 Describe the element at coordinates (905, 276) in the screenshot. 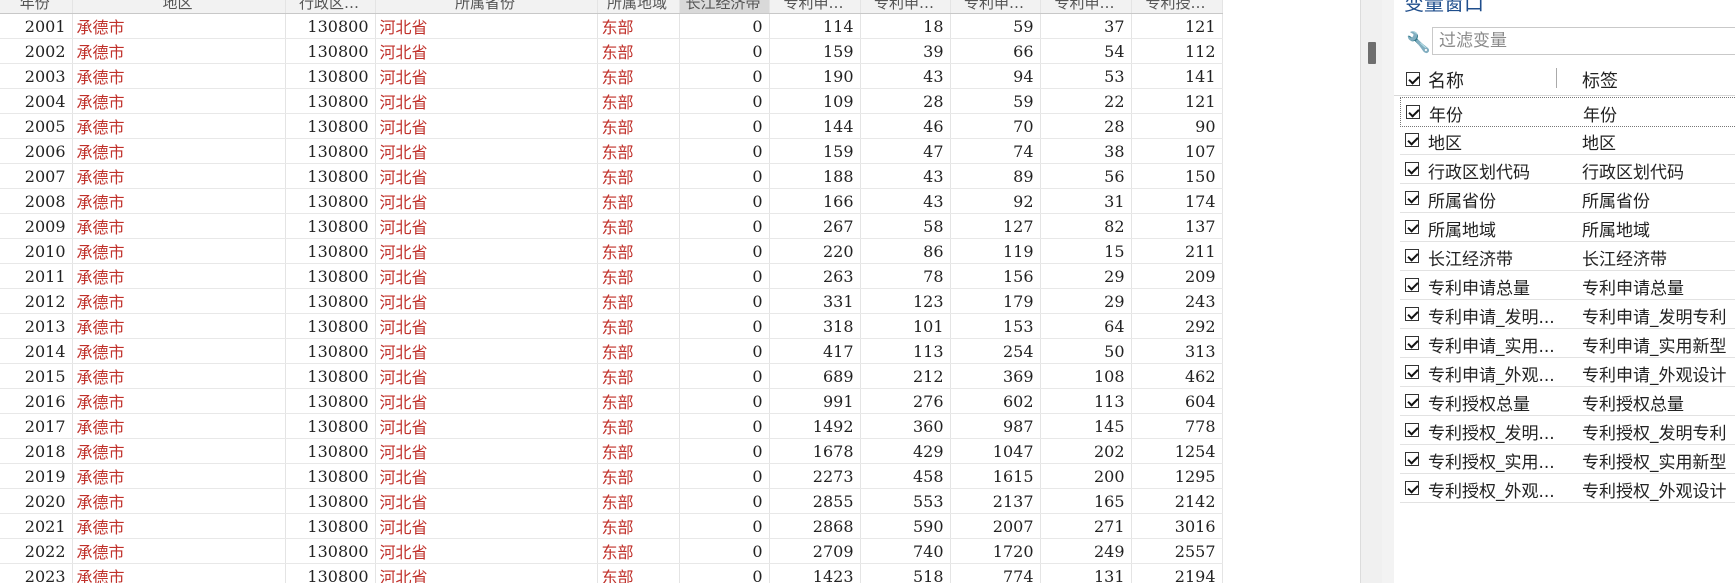

I see `table-cell: 78` at that location.